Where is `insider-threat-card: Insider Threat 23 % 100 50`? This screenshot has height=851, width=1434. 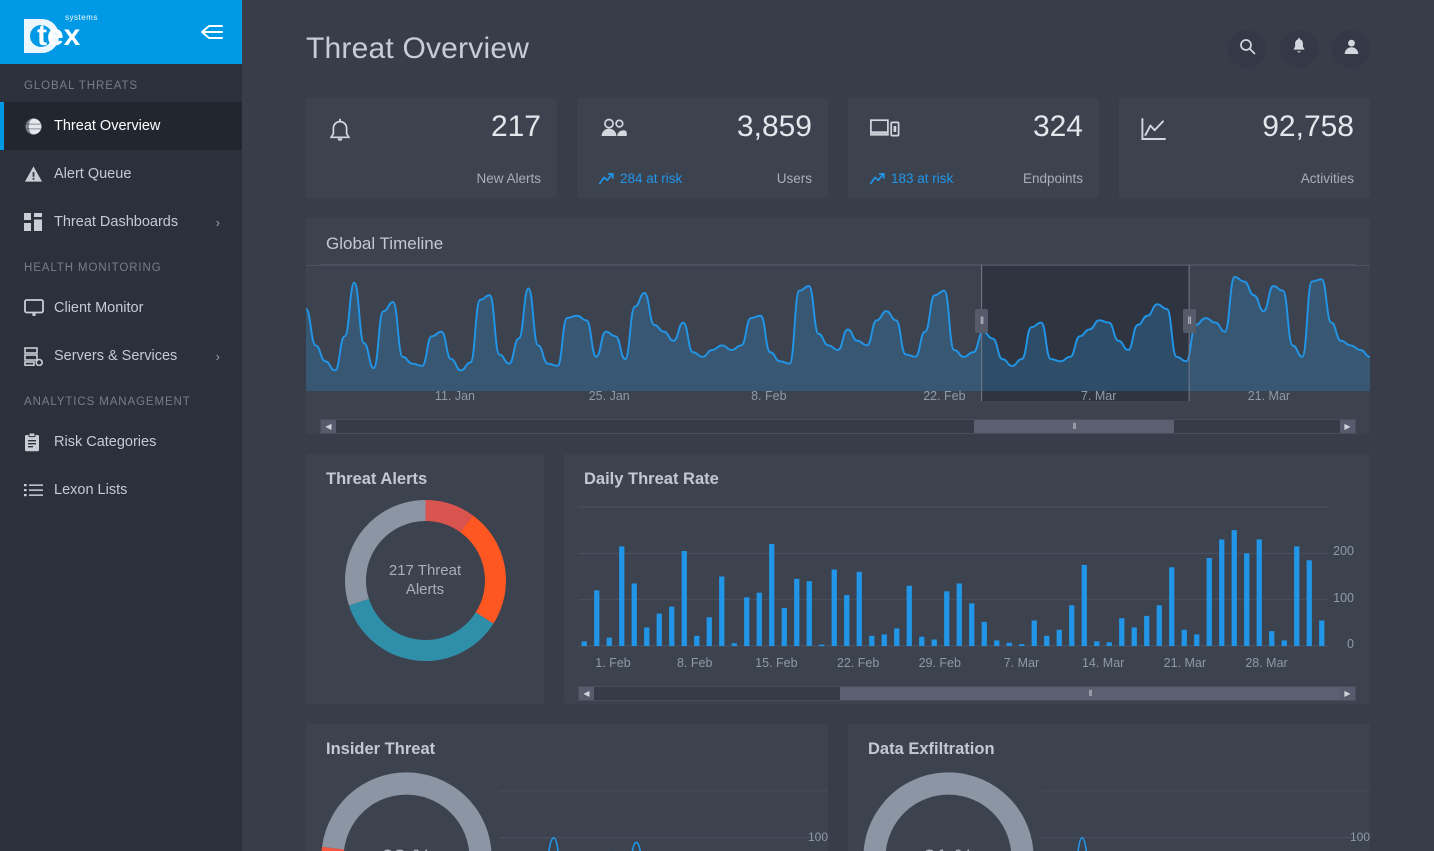
insider-threat-card: Insider Threat 23 % 100 50 is located at coordinates (567, 787).